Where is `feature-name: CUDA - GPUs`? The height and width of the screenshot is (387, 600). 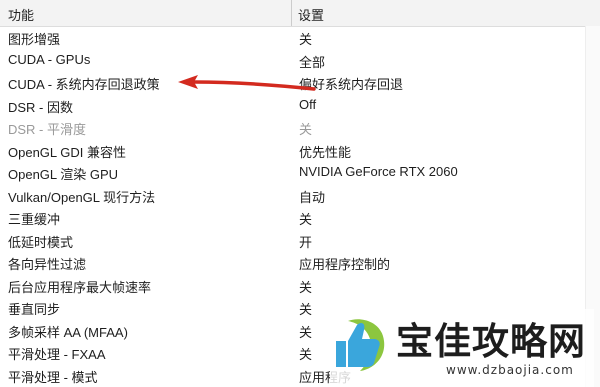
feature-name: CUDA - GPUs is located at coordinates (49, 59).